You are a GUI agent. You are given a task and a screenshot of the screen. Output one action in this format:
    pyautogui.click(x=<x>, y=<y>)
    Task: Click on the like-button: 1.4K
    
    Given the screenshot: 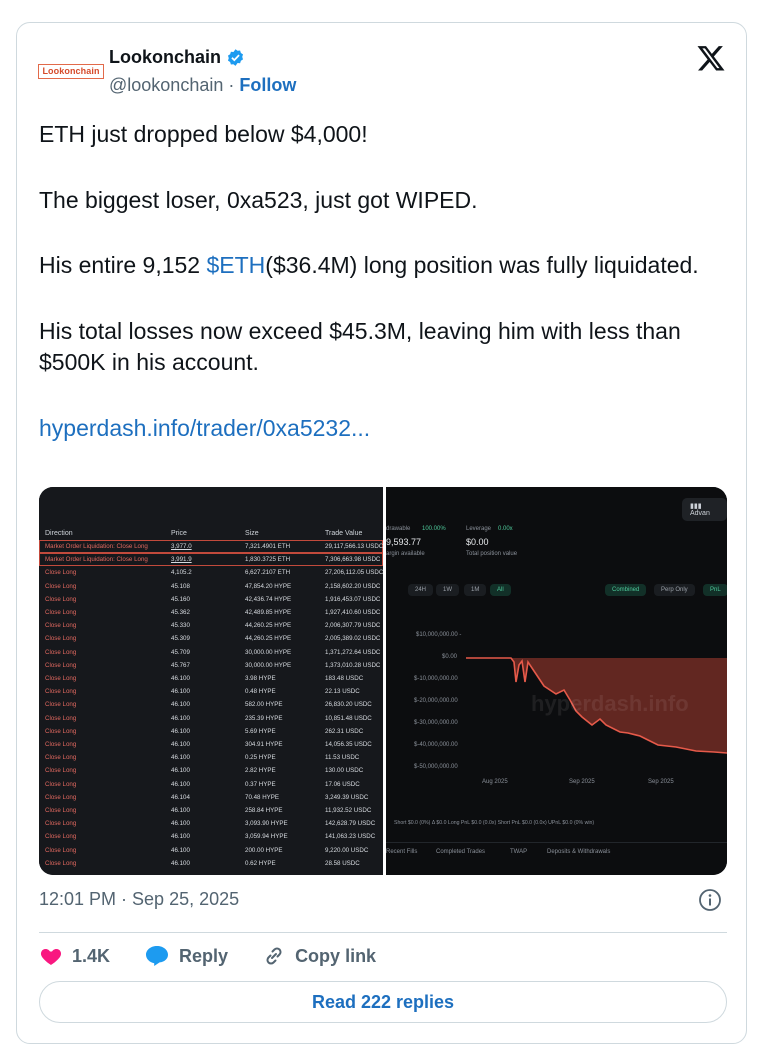 What is the action you would take?
    pyautogui.click(x=74, y=956)
    